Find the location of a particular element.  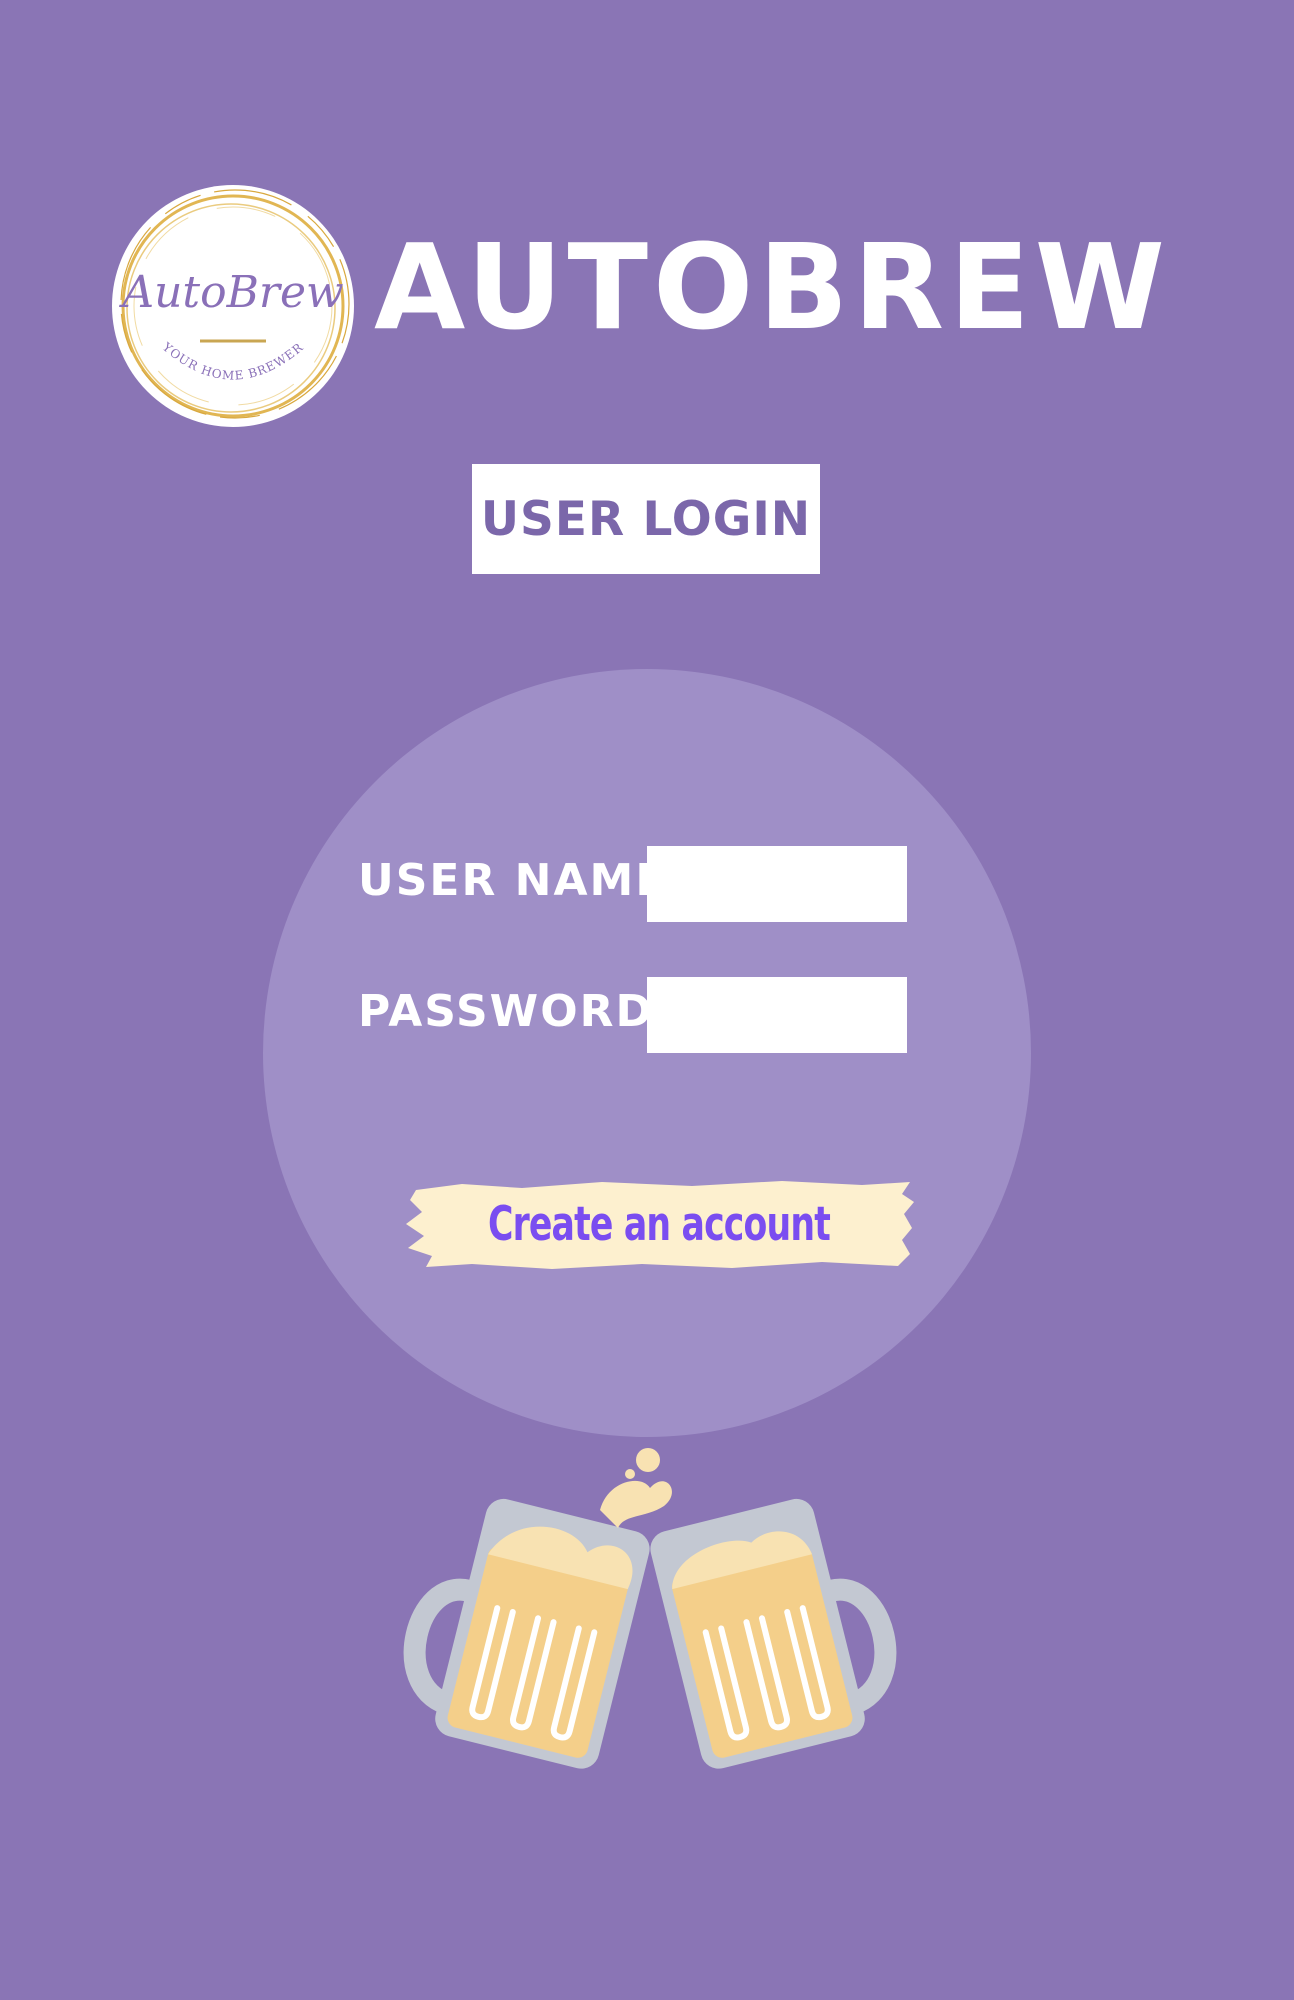

create-account-button: Create an account is located at coordinates (659, 1224).